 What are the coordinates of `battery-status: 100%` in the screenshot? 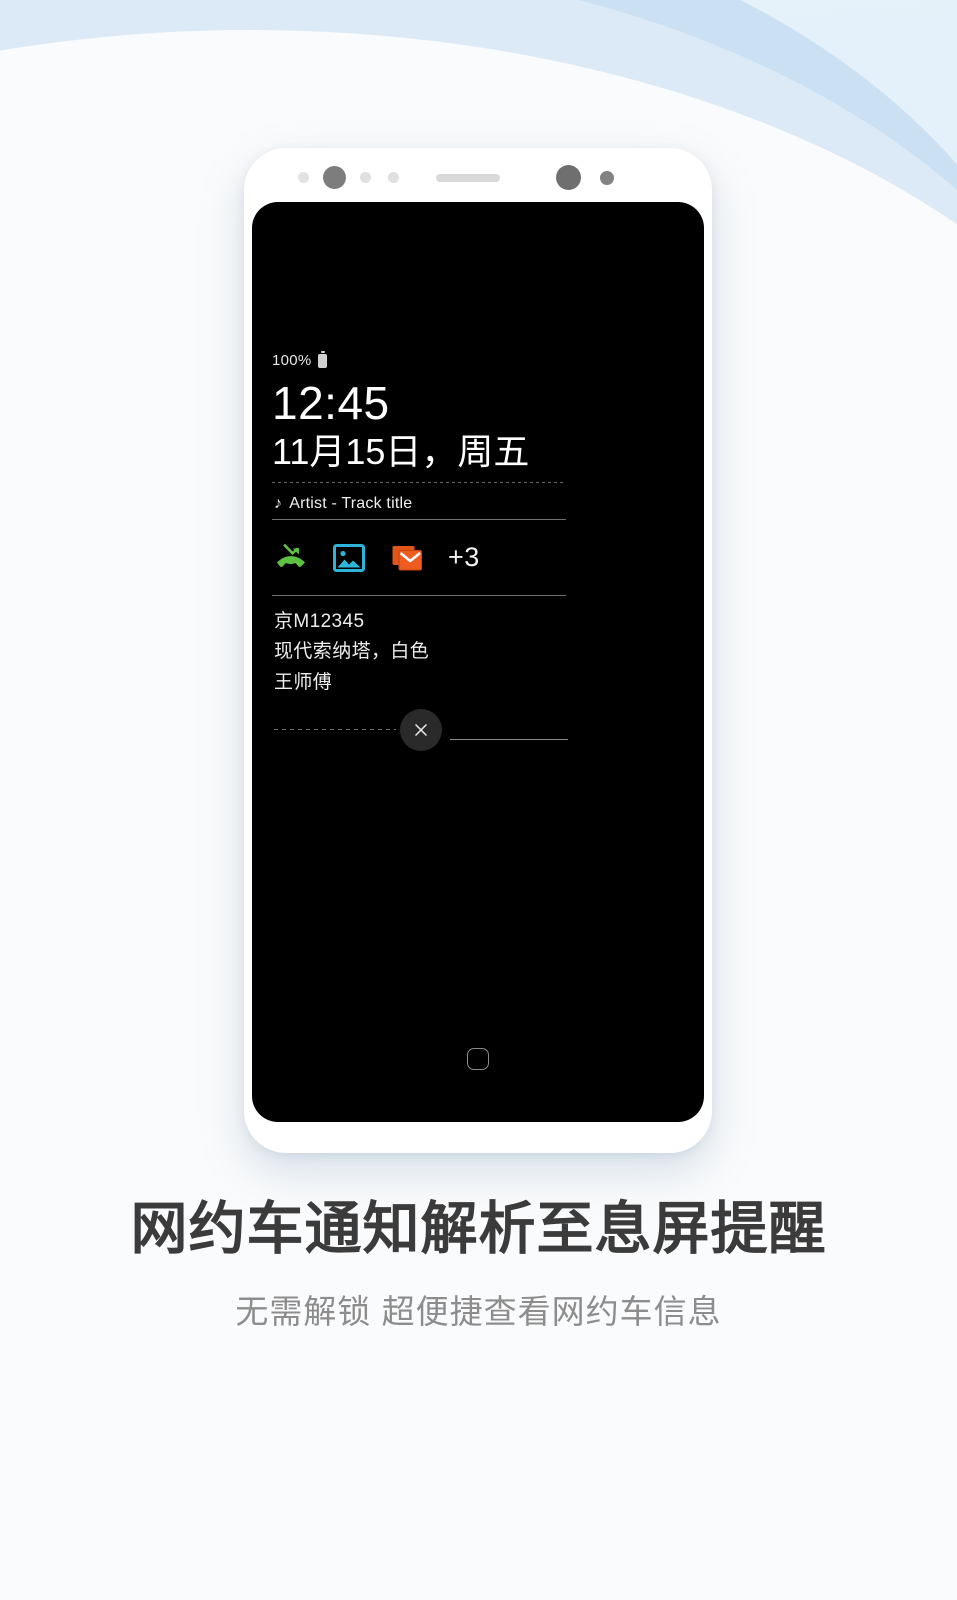 It's located at (428, 360).